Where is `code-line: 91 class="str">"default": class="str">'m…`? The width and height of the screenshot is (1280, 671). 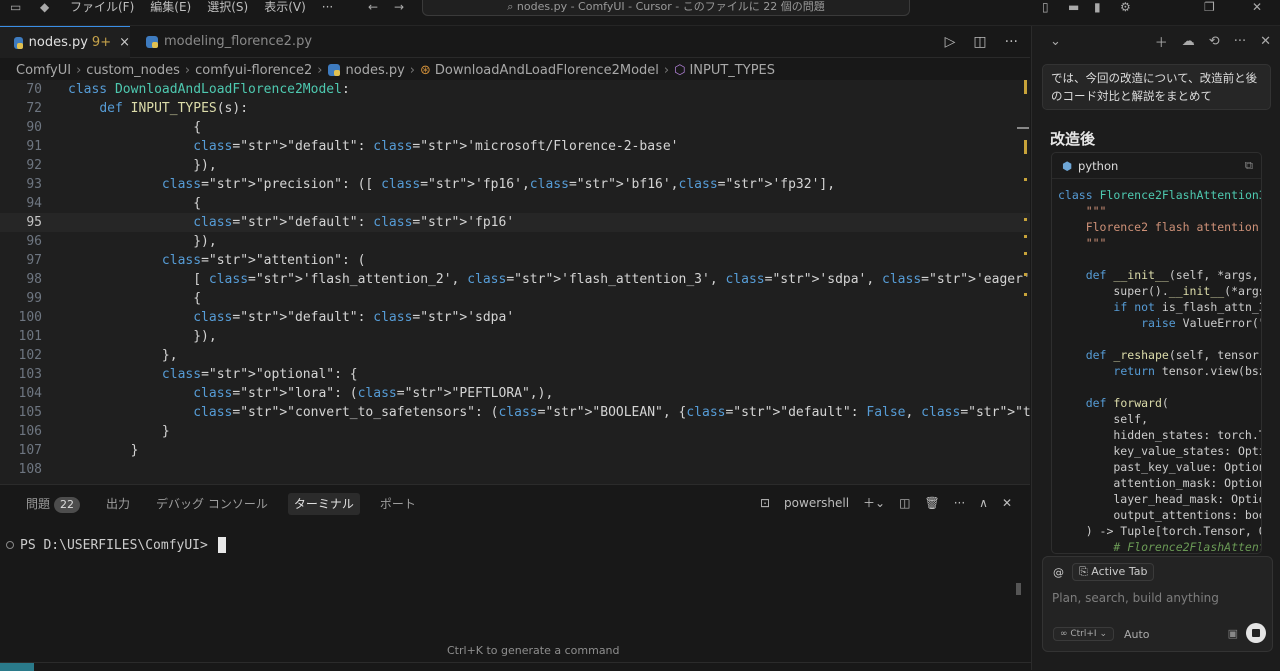
code-line: 91 class="str">"default": class="str">'m… is located at coordinates (515, 146).